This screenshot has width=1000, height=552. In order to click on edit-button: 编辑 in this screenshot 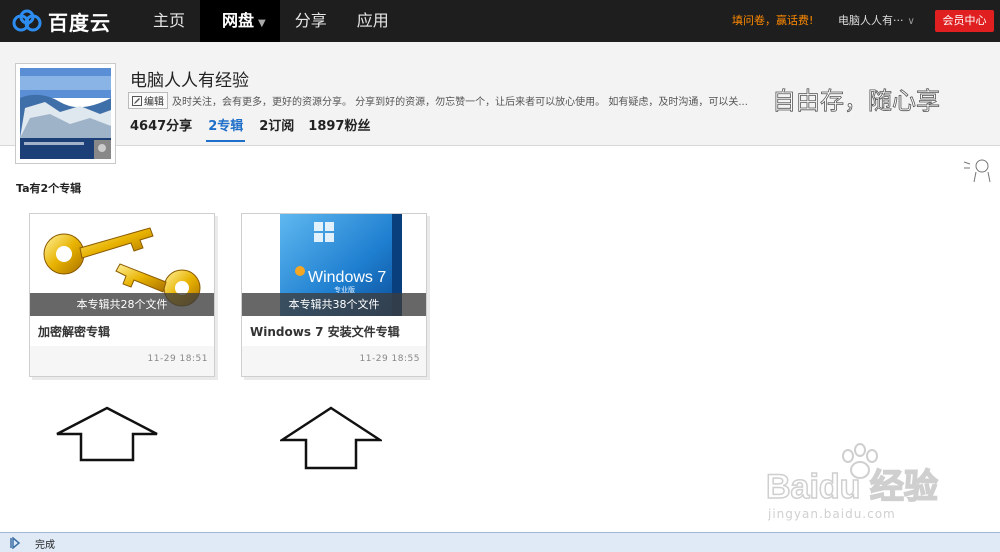, I will do `click(148, 100)`.